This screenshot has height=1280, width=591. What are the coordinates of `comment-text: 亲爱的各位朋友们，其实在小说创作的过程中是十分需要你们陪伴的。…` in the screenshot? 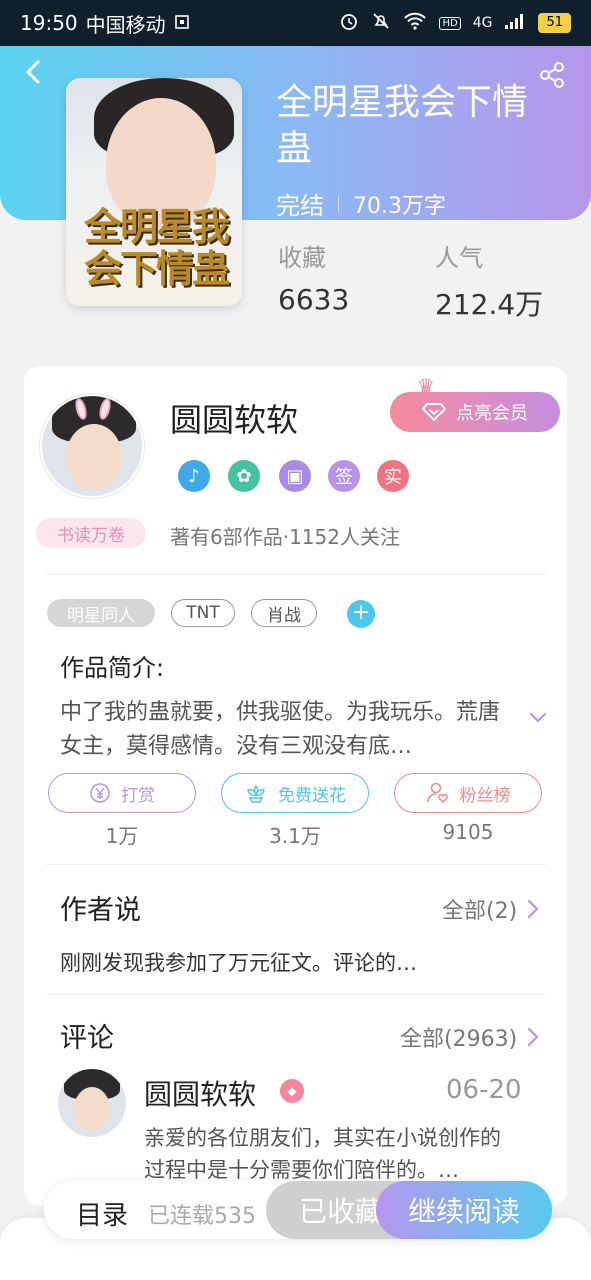 It's located at (329, 1154).